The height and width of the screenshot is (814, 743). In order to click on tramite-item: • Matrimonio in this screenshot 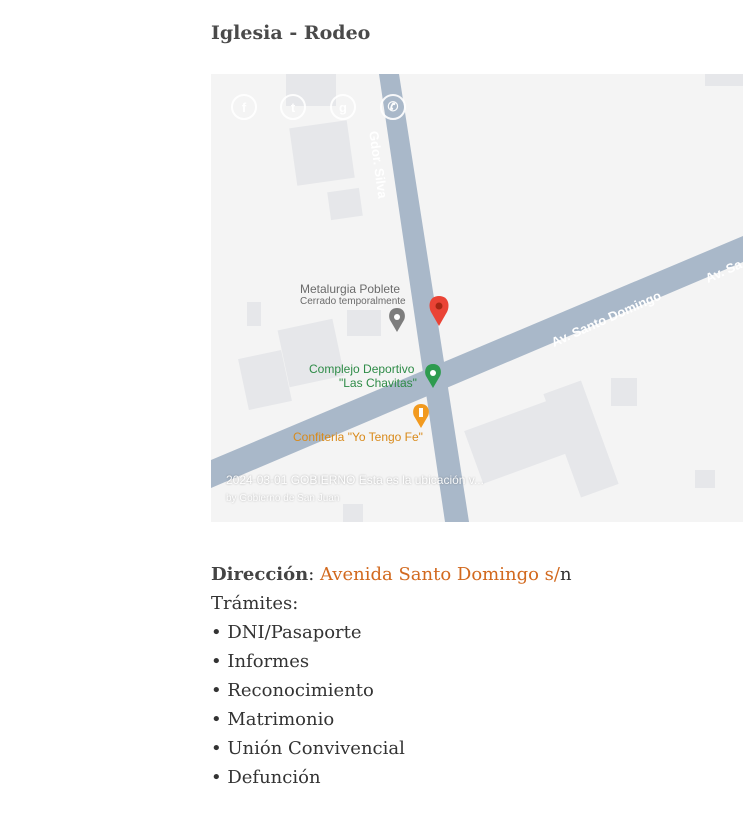, I will do `click(273, 719)`.